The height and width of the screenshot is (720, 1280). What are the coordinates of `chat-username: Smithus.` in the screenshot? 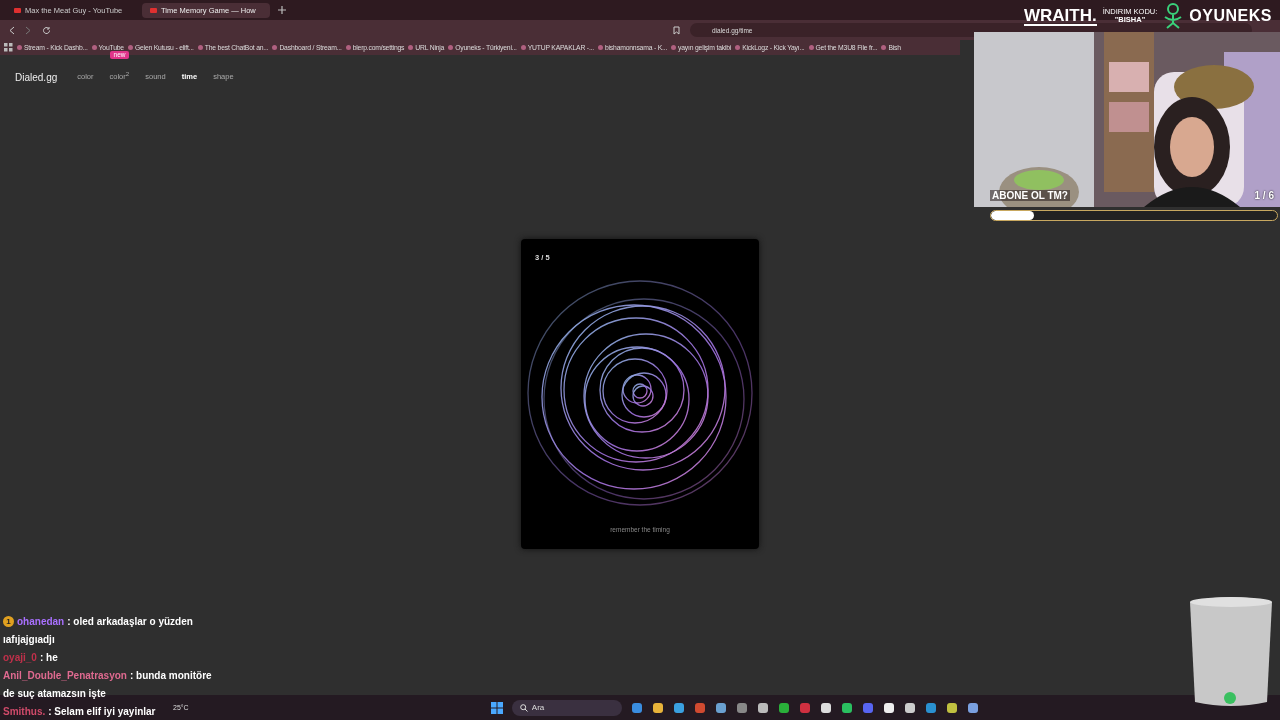 It's located at (24, 711).